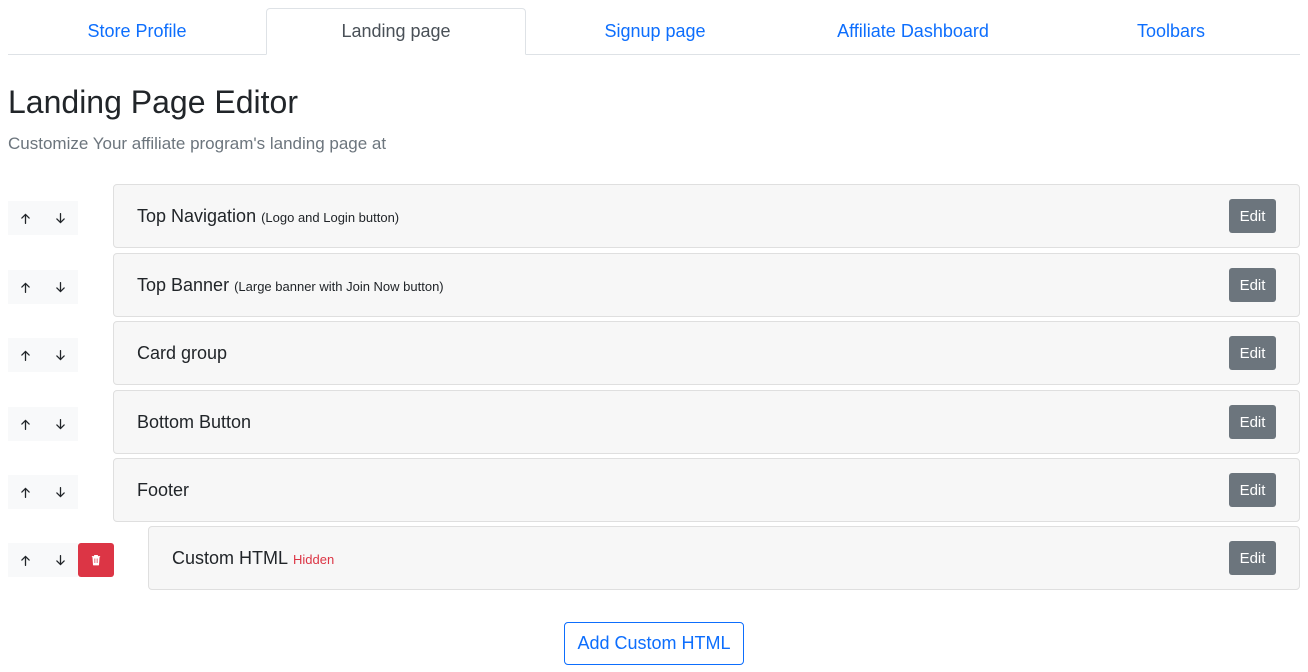  I want to click on add-custom-html-button: Add Custom HTML, so click(654, 643).